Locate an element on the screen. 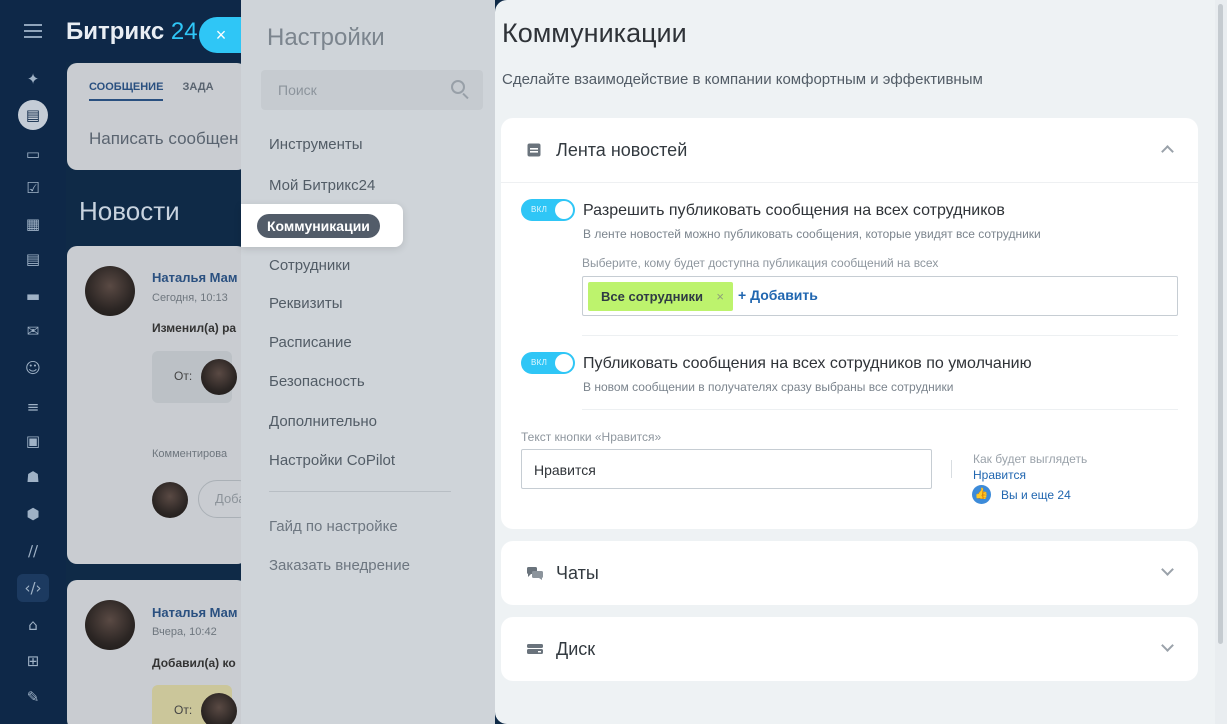  tab-tasks: ЗАДА is located at coordinates (197, 87).